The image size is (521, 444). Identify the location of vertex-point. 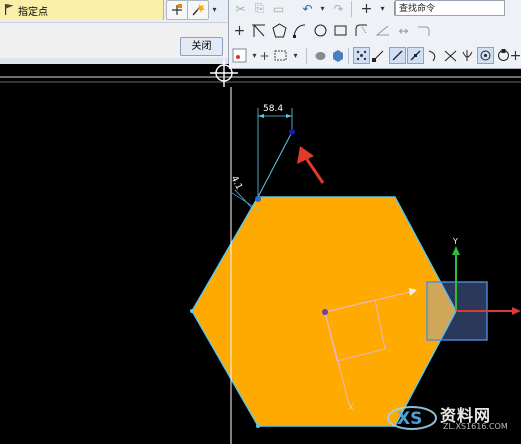
(258, 199).